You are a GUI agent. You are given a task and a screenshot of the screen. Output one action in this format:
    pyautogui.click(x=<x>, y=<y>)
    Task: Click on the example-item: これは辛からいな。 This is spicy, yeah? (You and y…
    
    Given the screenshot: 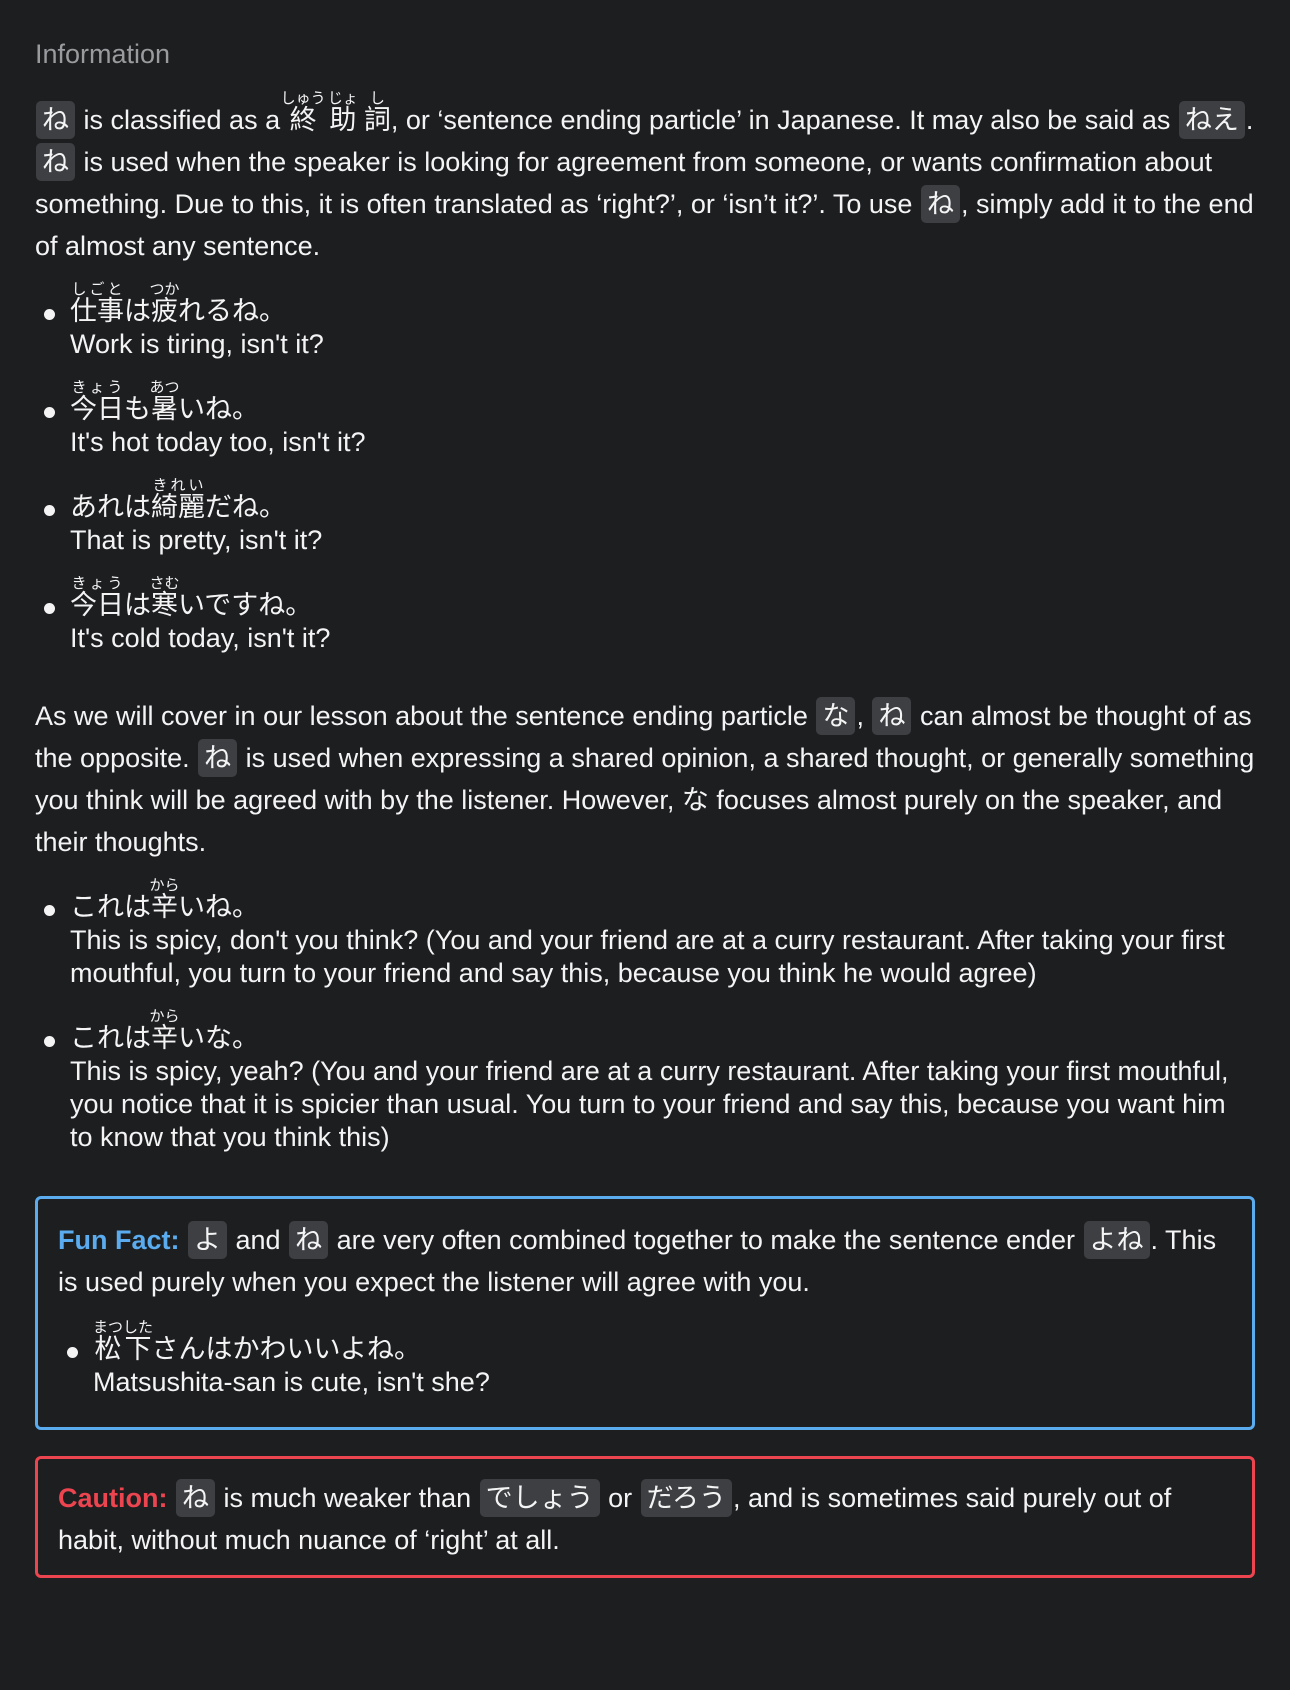 What is the action you would take?
    pyautogui.click(x=649, y=1081)
    